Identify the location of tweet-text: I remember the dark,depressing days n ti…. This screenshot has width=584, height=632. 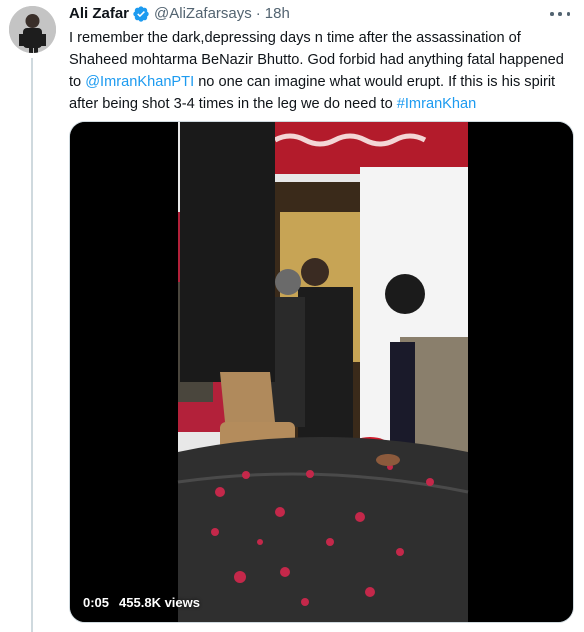
(321, 71).